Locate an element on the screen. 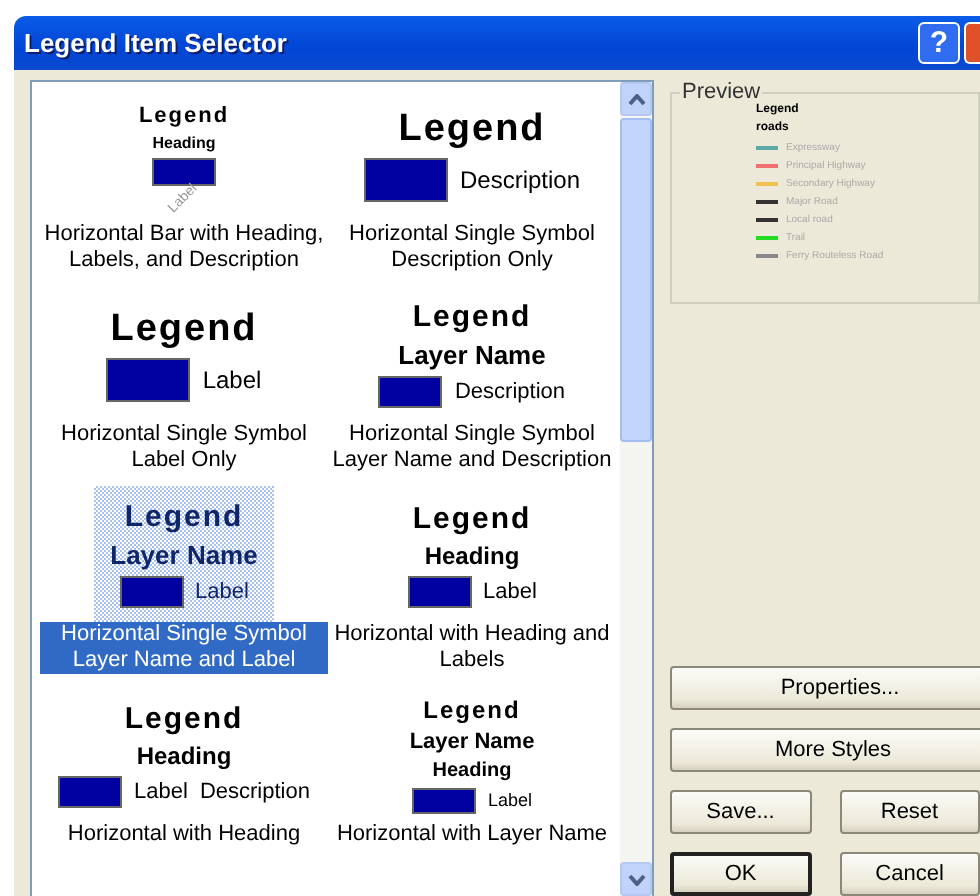 This screenshot has width=980, height=896. preview-title: Preview is located at coordinates (720, 92).